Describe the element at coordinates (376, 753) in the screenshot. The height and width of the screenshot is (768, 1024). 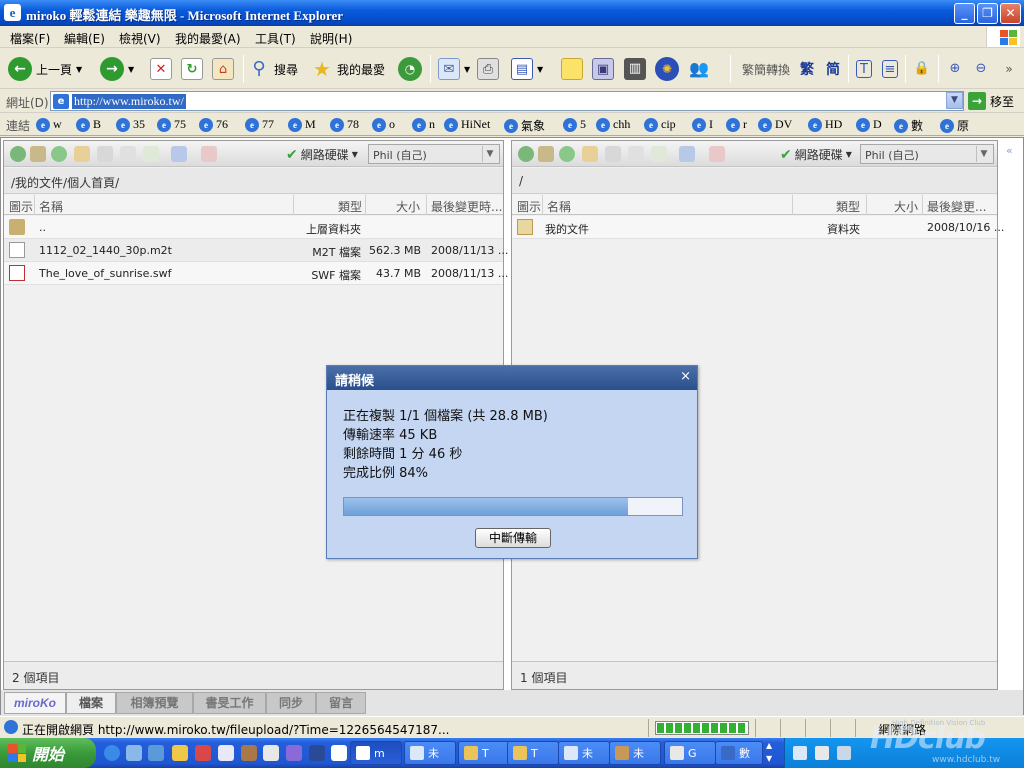
I see `task-button: m` at that location.